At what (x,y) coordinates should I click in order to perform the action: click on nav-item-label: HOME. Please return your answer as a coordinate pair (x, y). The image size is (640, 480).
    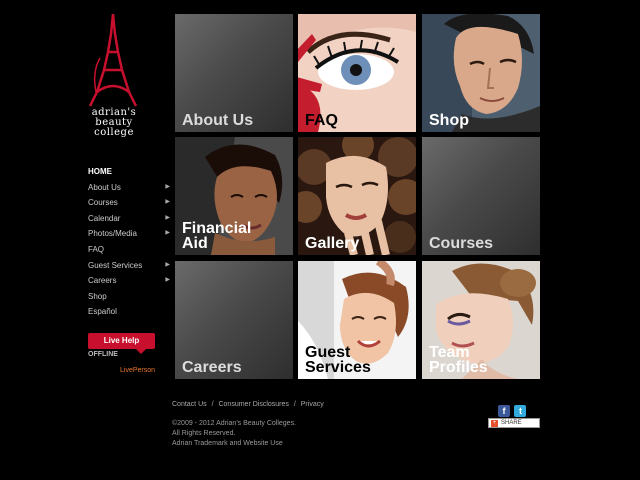
    Looking at the image, I should click on (100, 171).